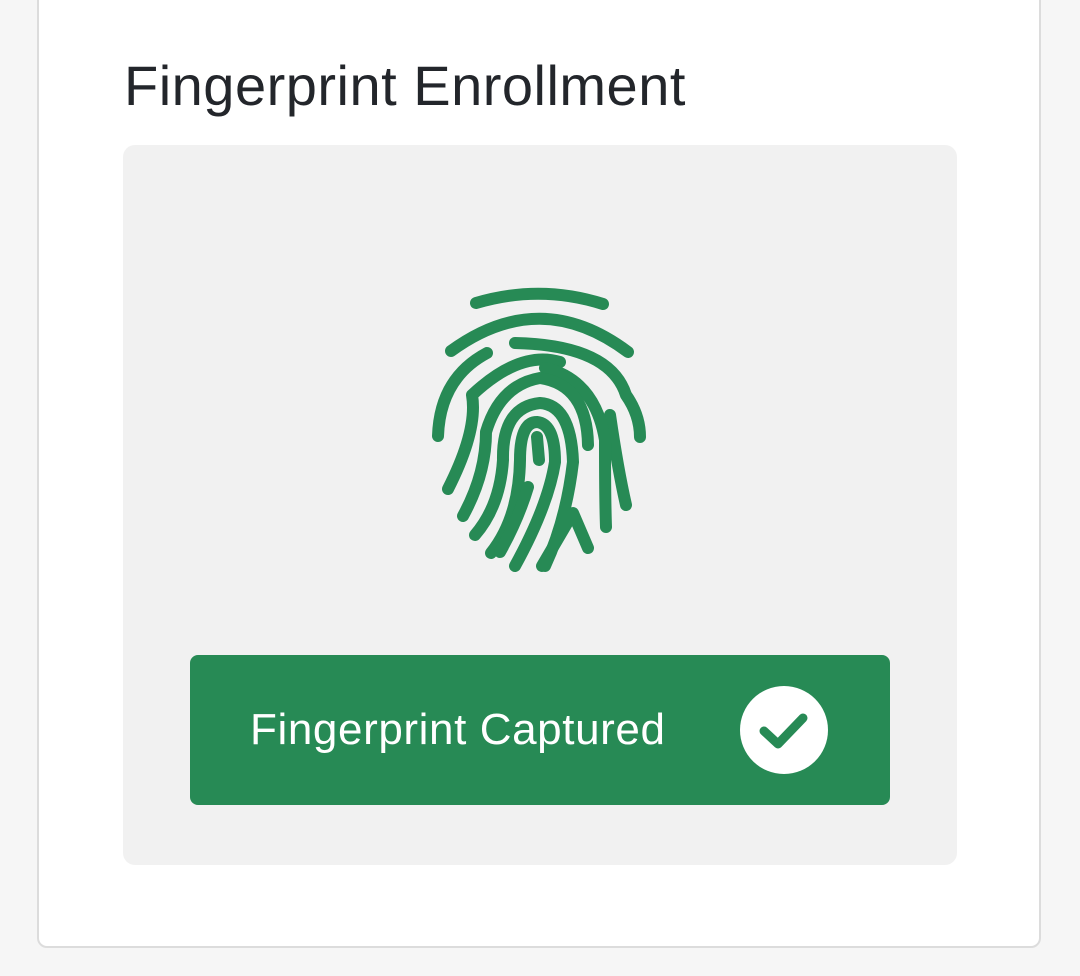  I want to click on page-title: Fingerprint Enrollment, so click(405, 85).